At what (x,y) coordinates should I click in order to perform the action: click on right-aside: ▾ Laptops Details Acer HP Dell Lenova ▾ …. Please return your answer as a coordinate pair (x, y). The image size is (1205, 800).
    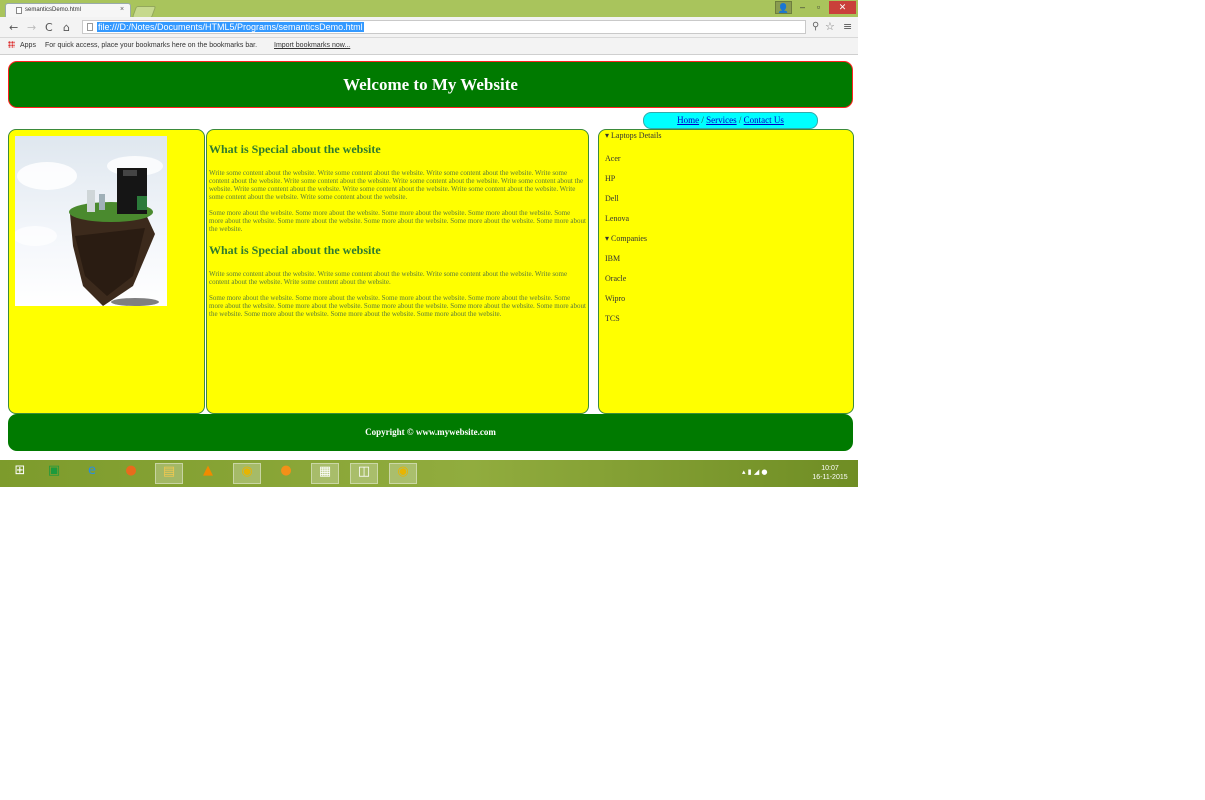
    Looking at the image, I should click on (726, 271).